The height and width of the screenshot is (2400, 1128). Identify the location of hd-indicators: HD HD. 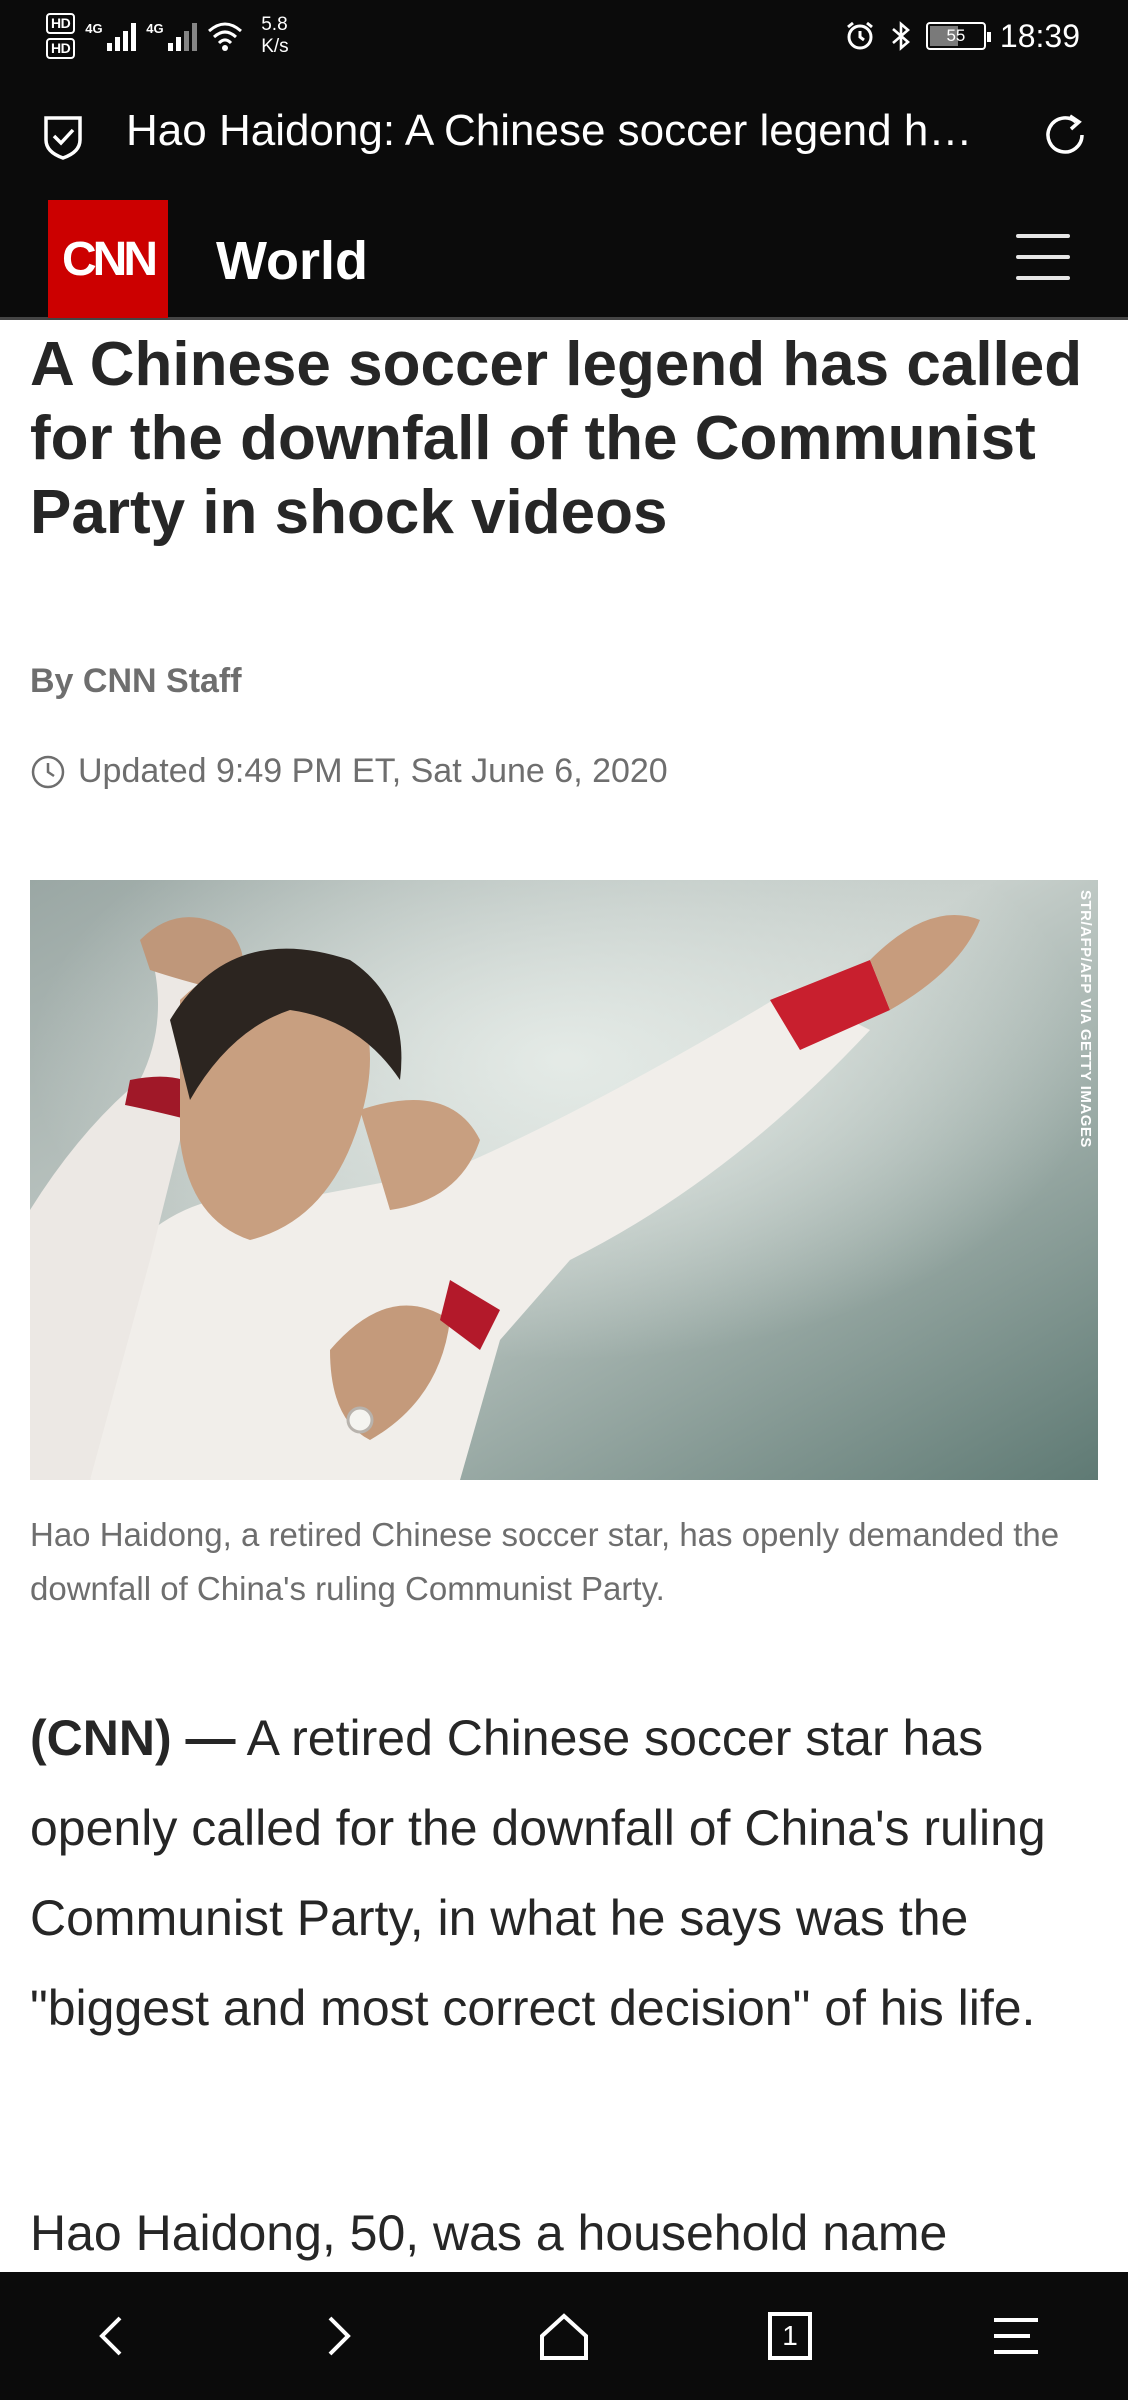
(61, 36).